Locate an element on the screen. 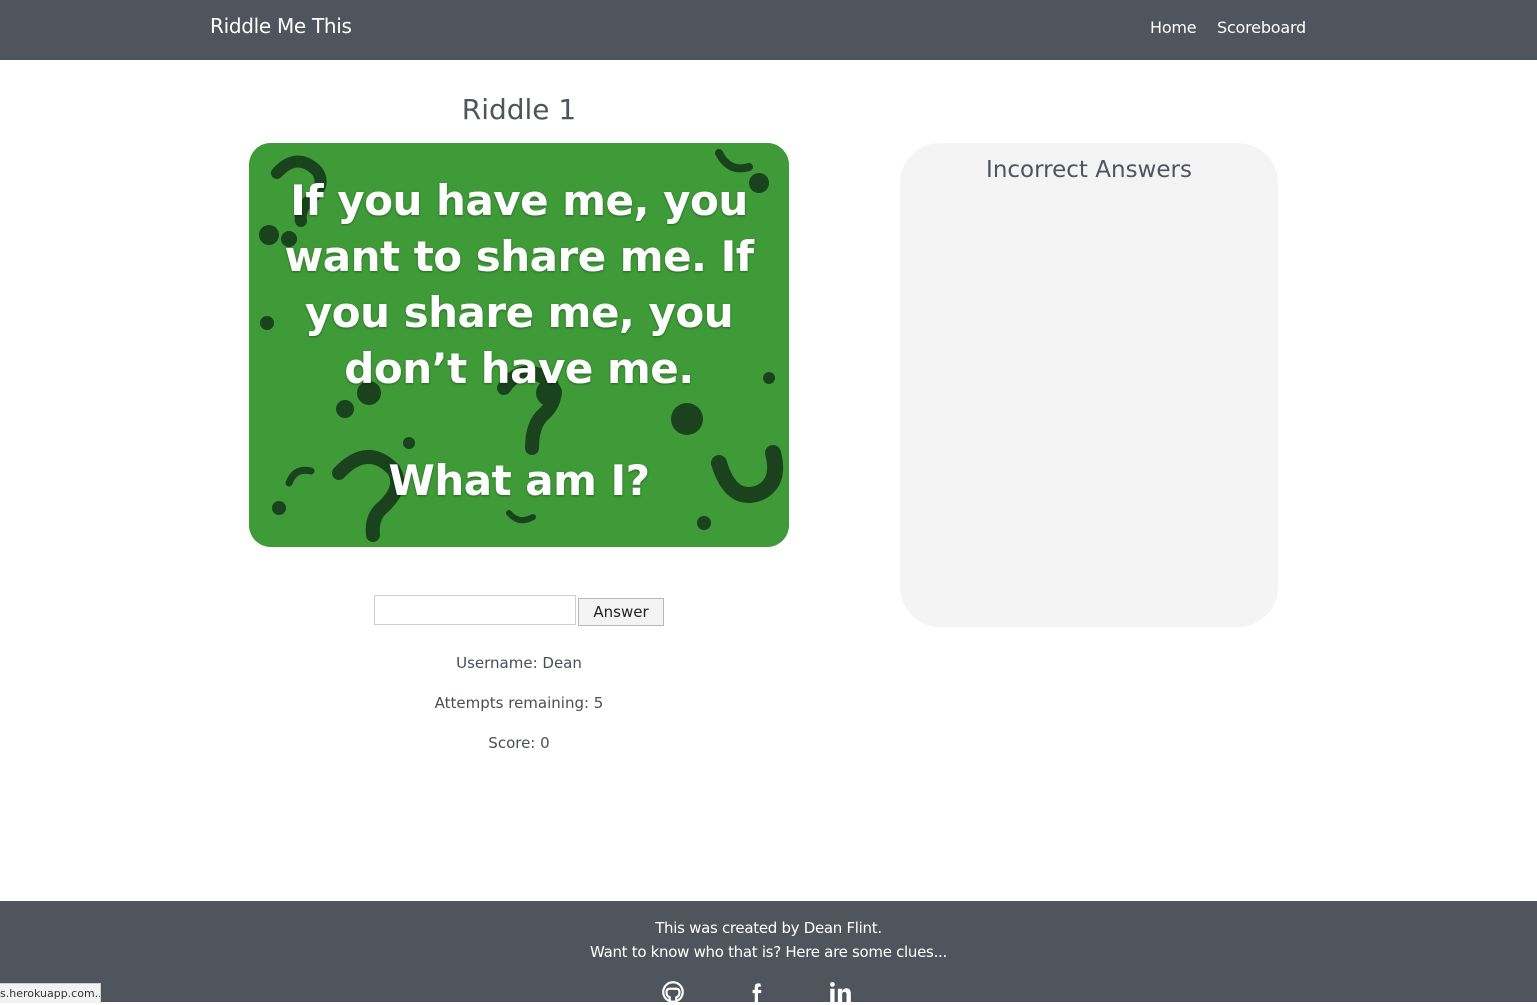 This screenshot has height=1005, width=1537. riddle-title: Riddle 1 is located at coordinates (519, 109).